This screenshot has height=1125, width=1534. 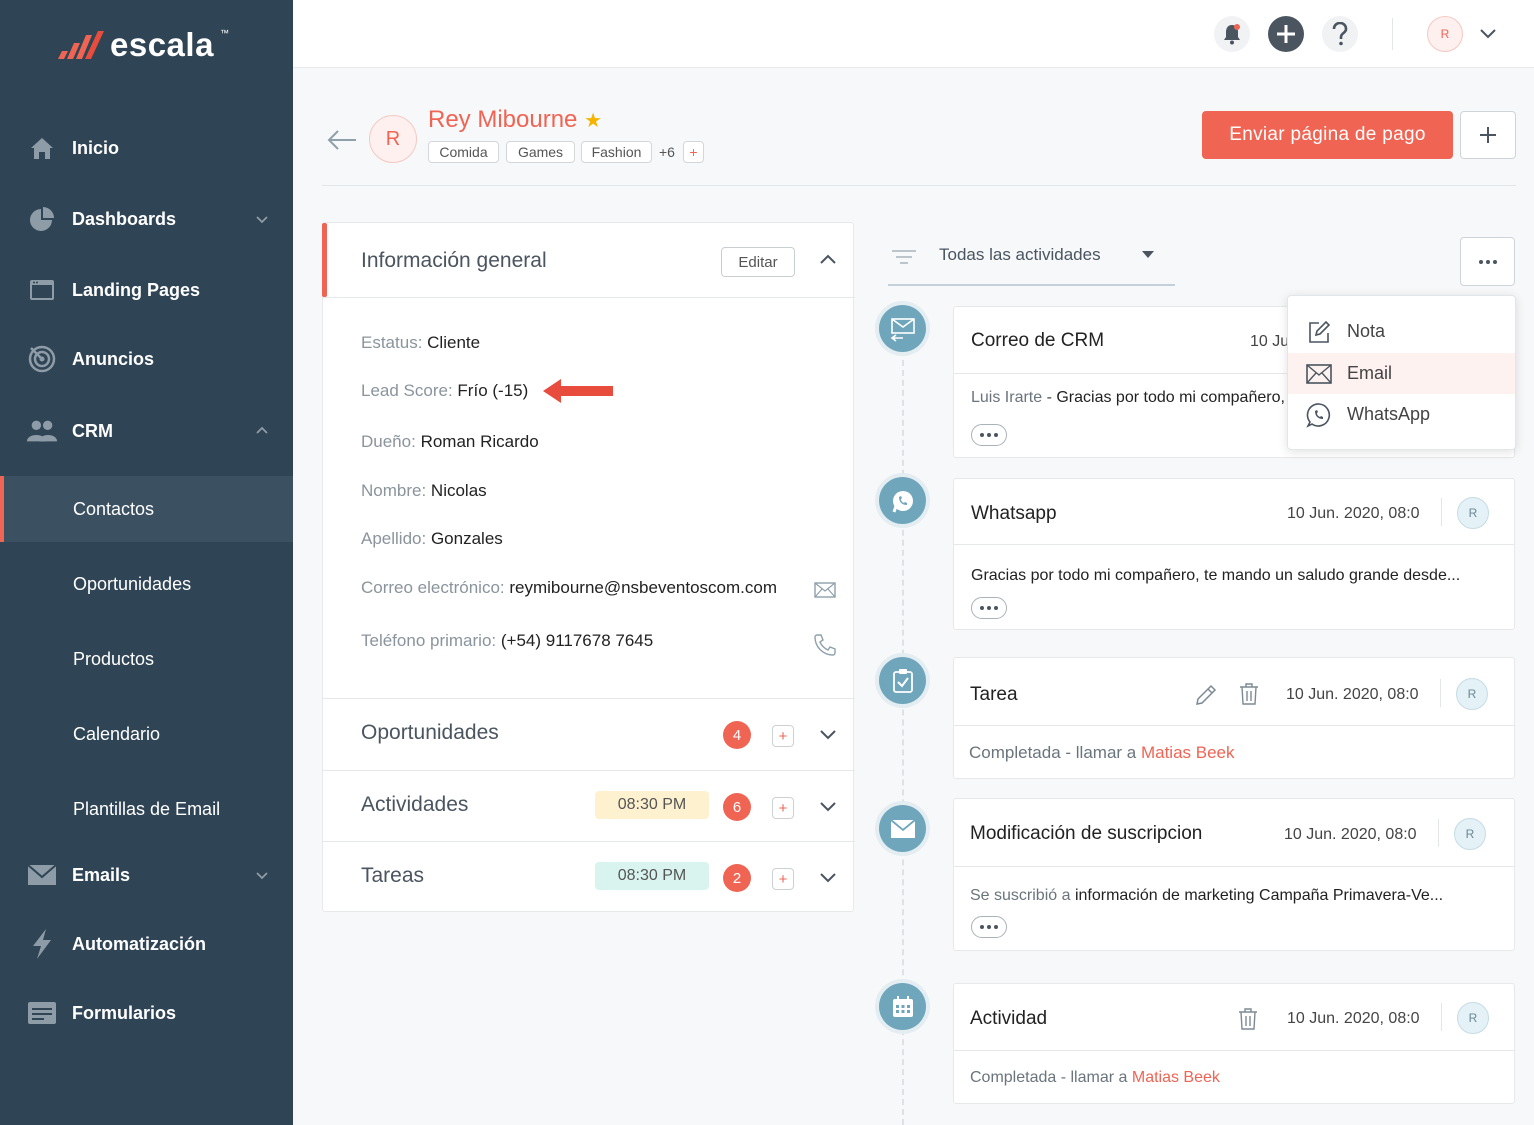 I want to click on email-received-icon, so click(x=902, y=328).